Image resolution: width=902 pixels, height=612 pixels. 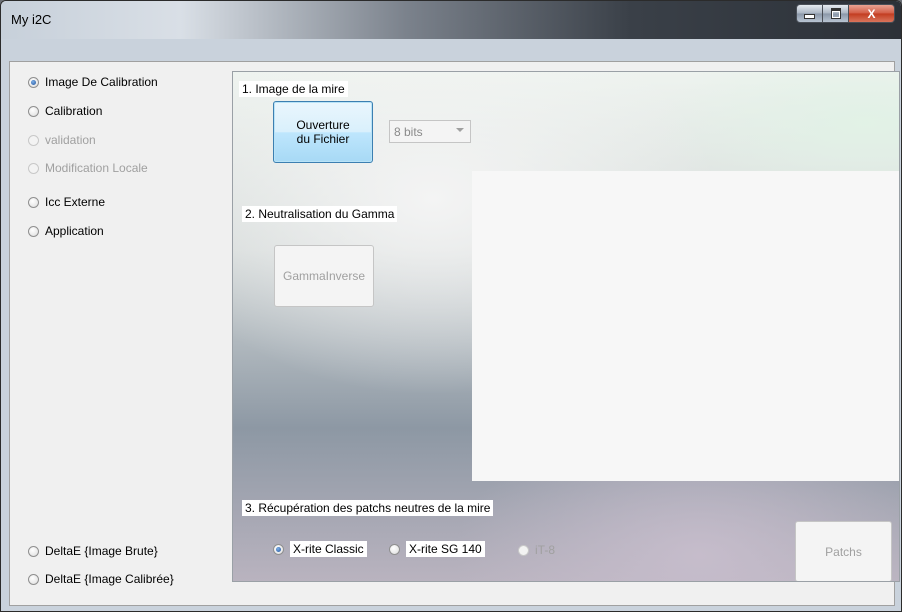 I want to click on radio-label: Calibration, so click(x=74, y=111).